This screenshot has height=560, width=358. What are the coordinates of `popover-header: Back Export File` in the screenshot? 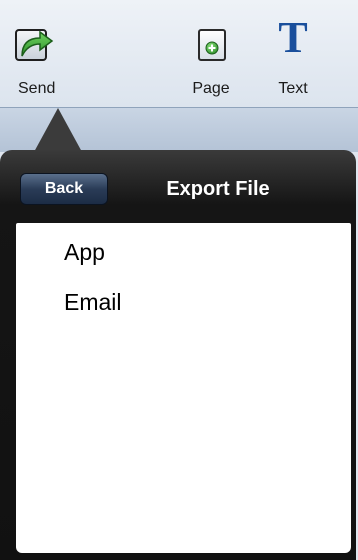 It's located at (178, 186).